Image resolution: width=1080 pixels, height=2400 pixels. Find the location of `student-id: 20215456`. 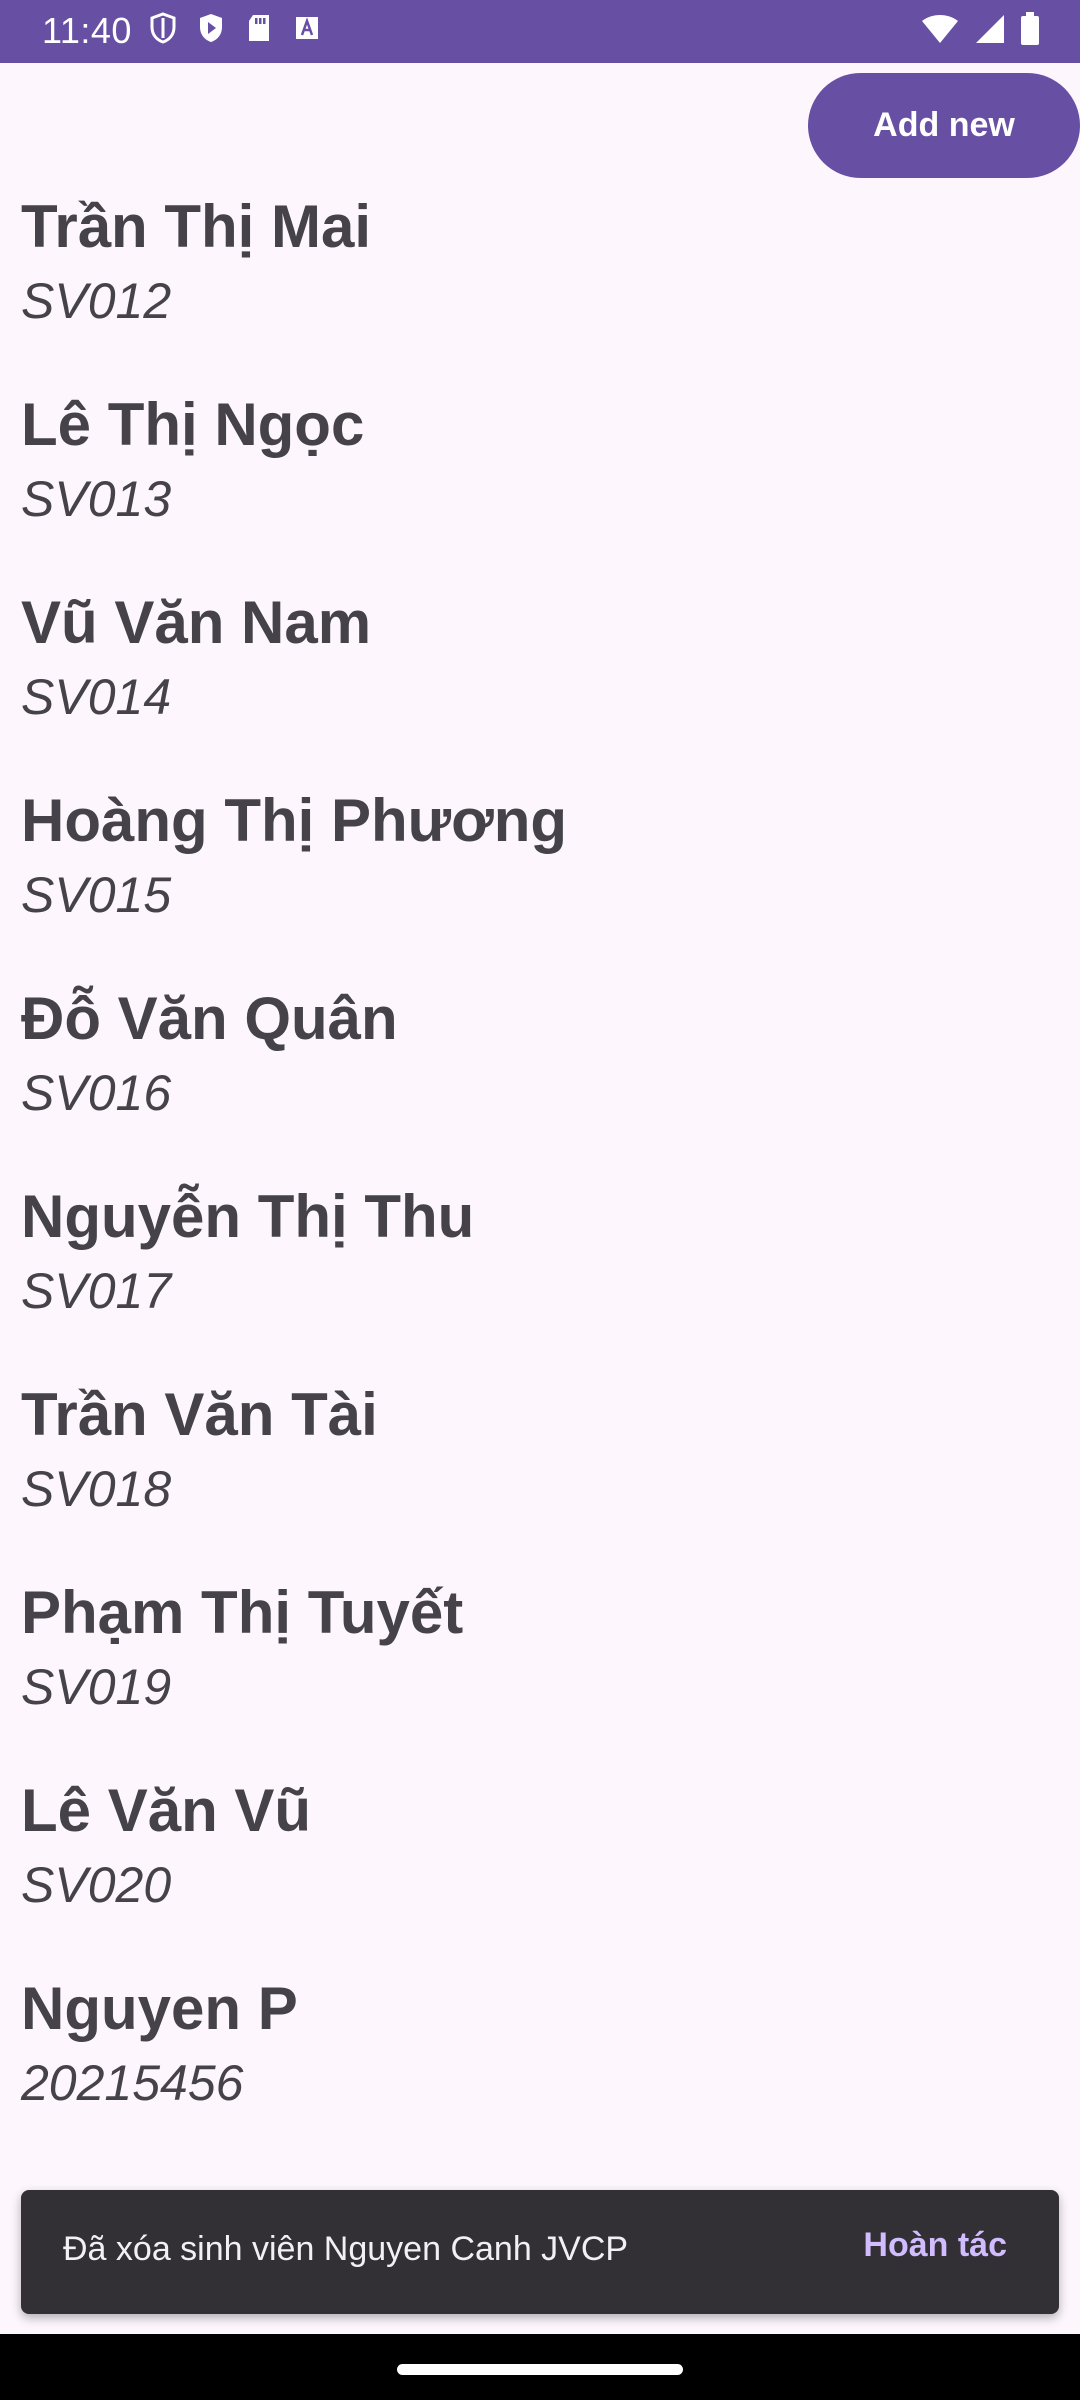

student-id: 20215456 is located at coordinates (132, 2083).